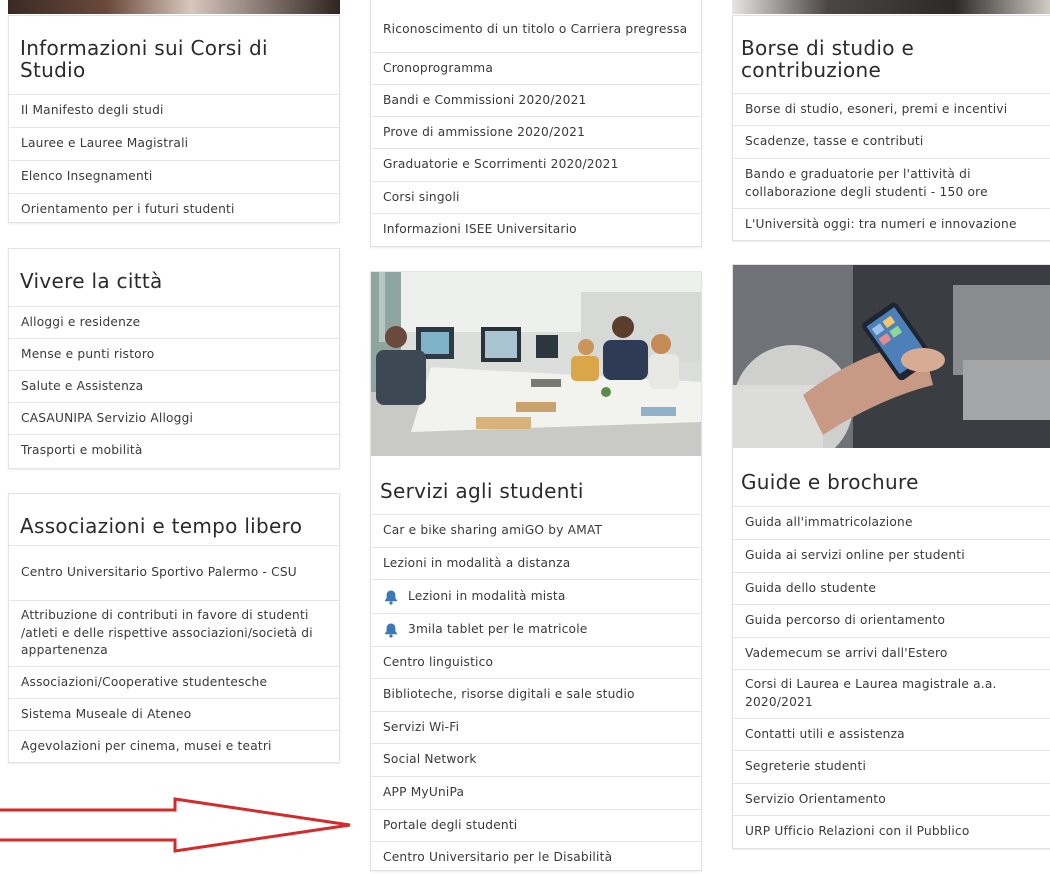 The width and height of the screenshot is (1050, 874). I want to click on card-title: Informazioni sui Corsi di Studio, so click(144, 59).